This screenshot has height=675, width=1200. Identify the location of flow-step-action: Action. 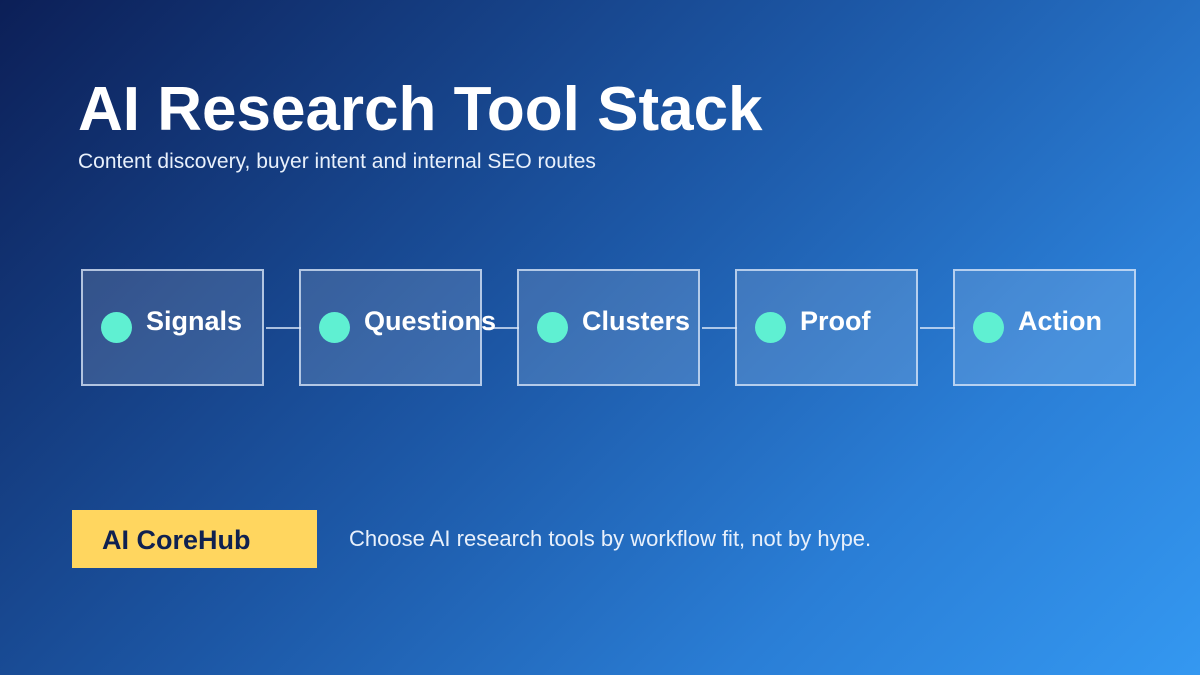
(1044, 327).